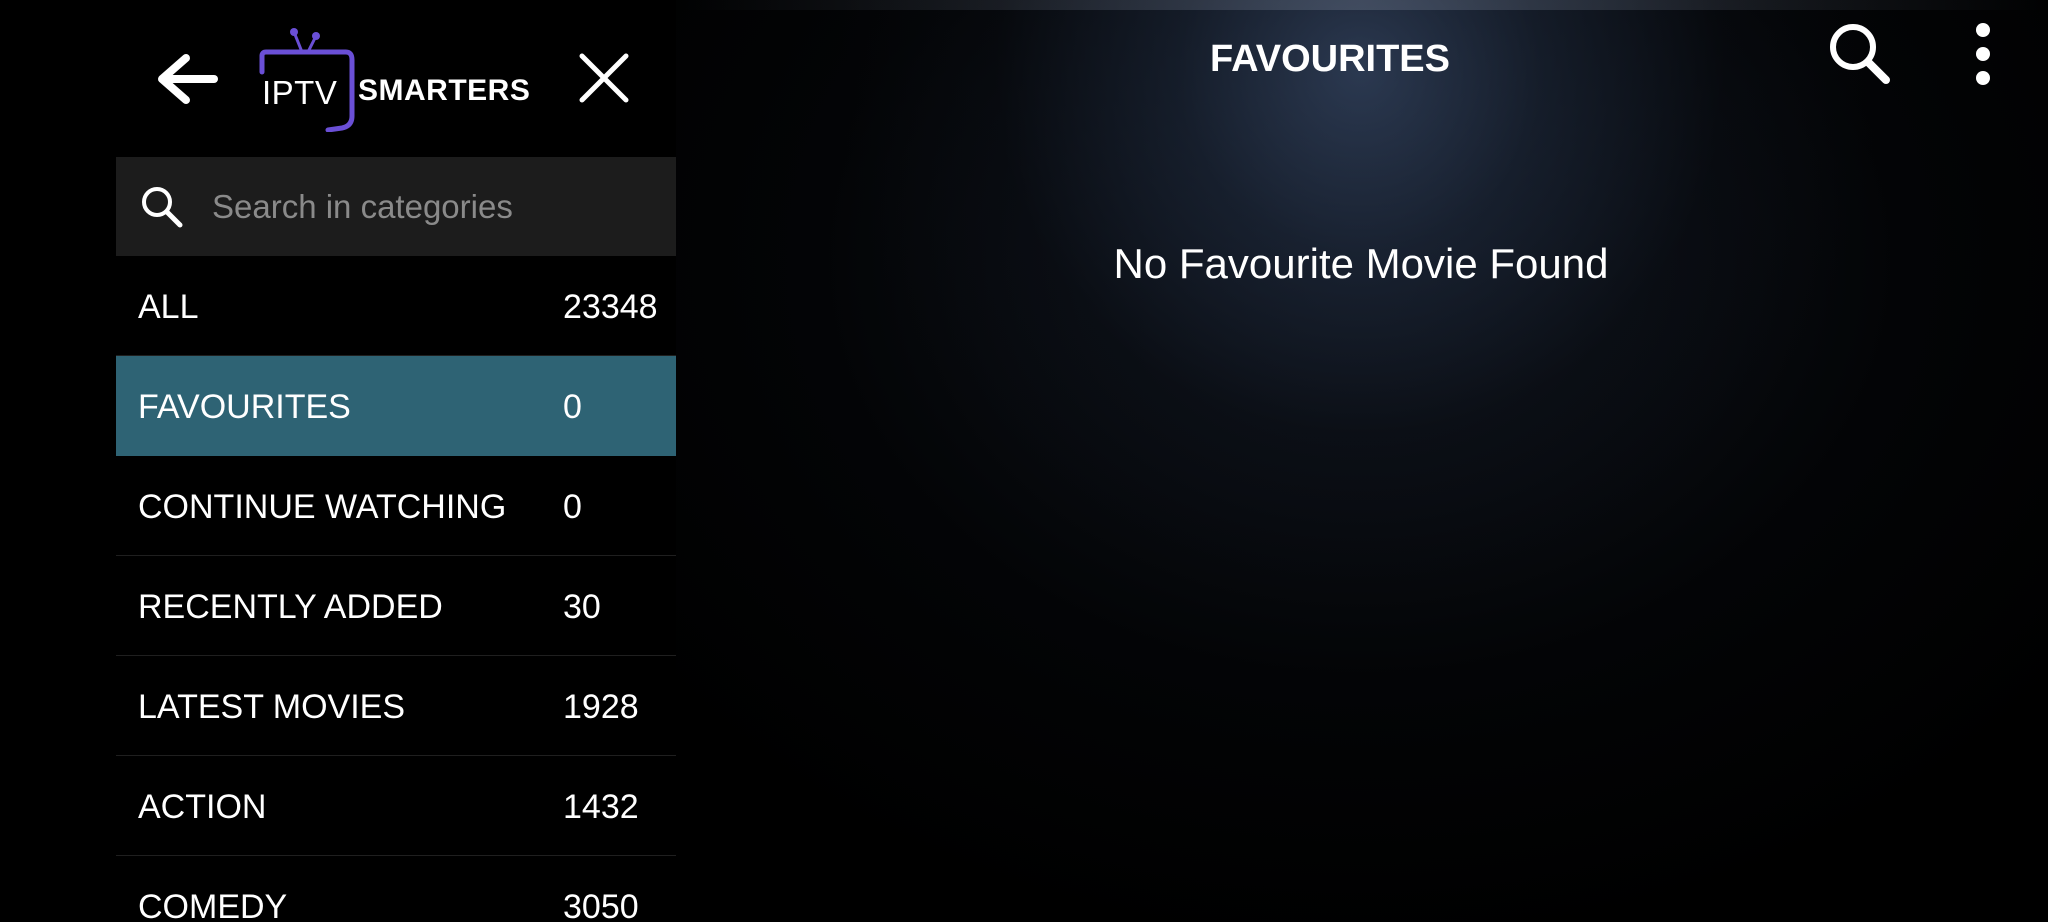 The width and height of the screenshot is (2048, 922). I want to click on category-item-recently-added: RECENTLY ADDED 30, so click(396, 606).